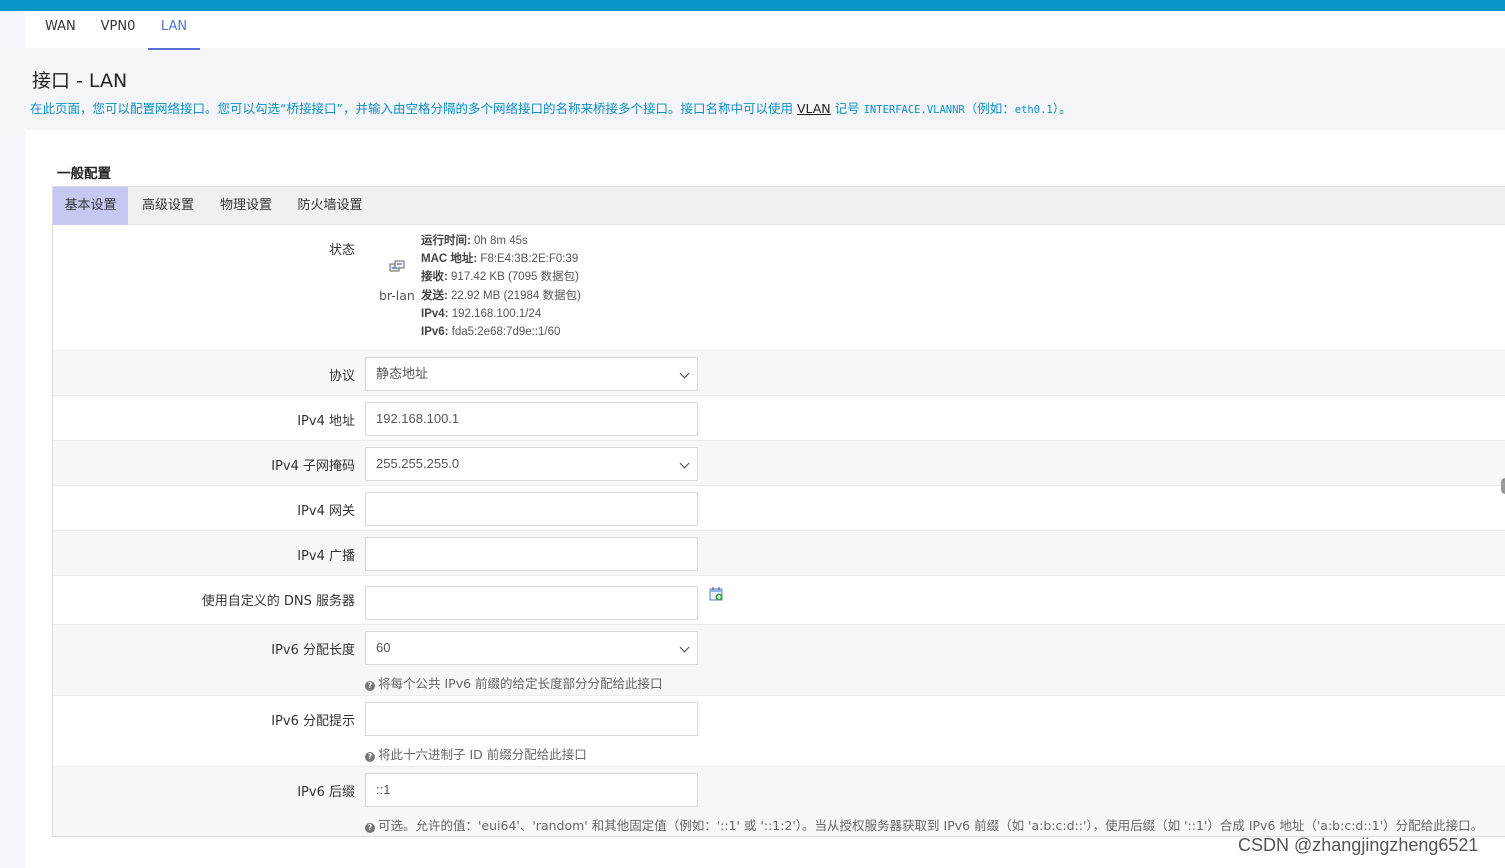  Describe the element at coordinates (341, 250) in the screenshot. I see `status-label: 状态` at that location.